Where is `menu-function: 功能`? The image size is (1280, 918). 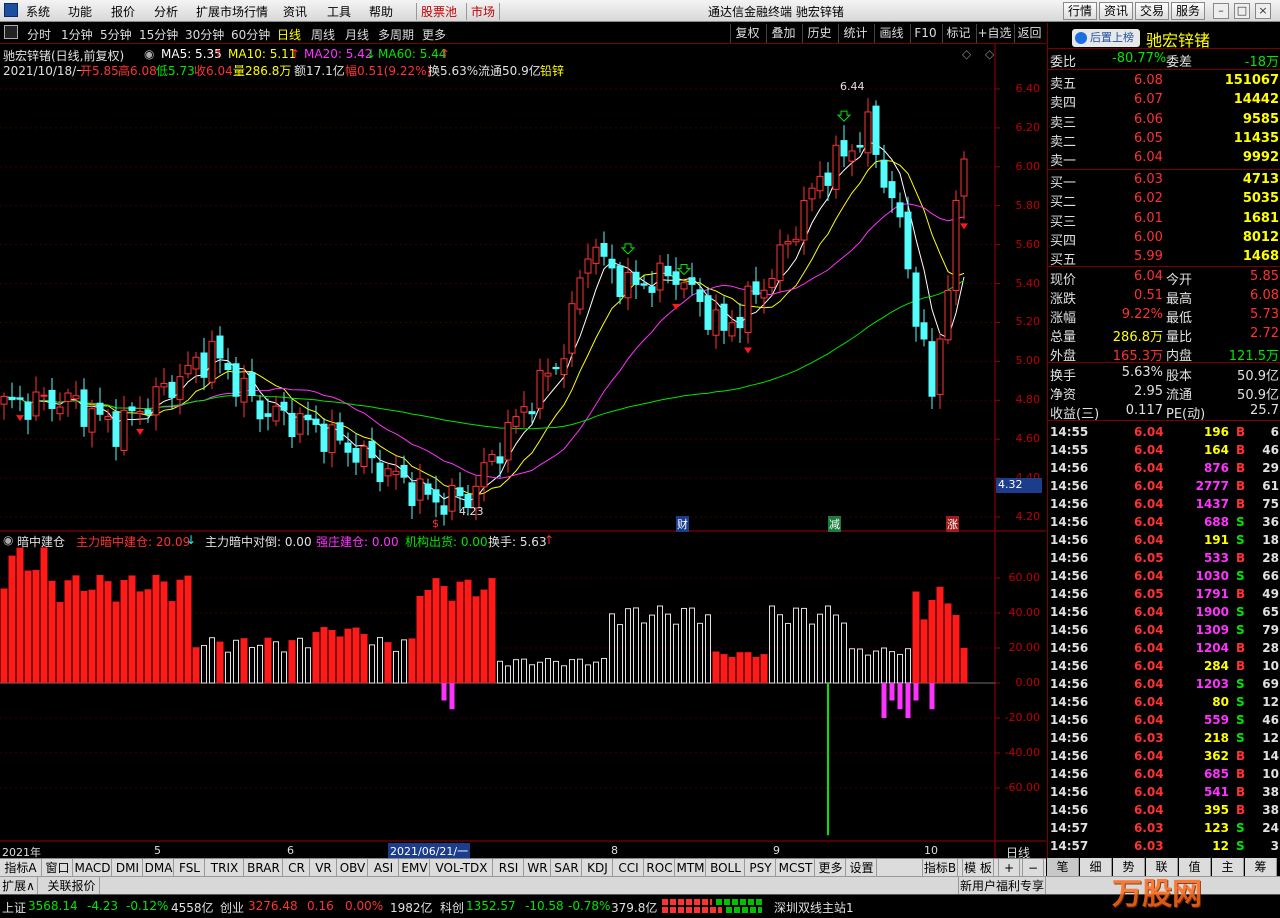
menu-function: 功能 is located at coordinates (80, 11).